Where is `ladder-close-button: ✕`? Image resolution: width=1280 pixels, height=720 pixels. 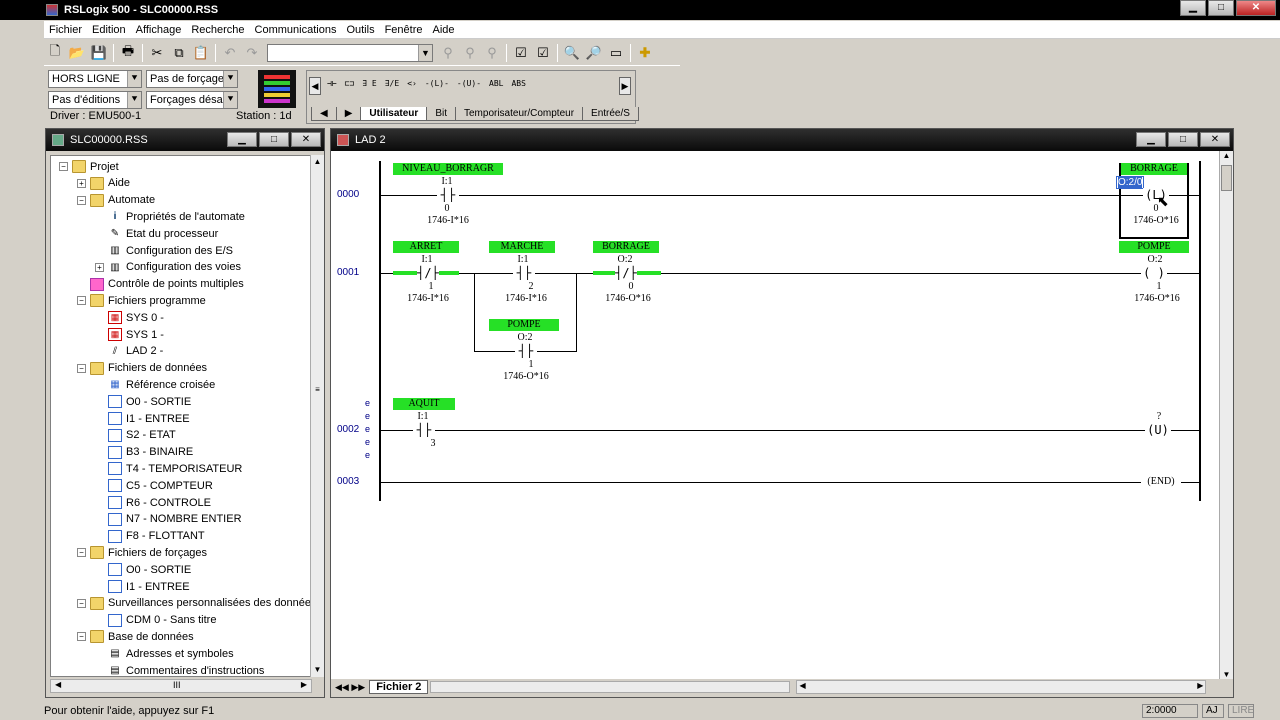 ladder-close-button: ✕ is located at coordinates (1215, 139).